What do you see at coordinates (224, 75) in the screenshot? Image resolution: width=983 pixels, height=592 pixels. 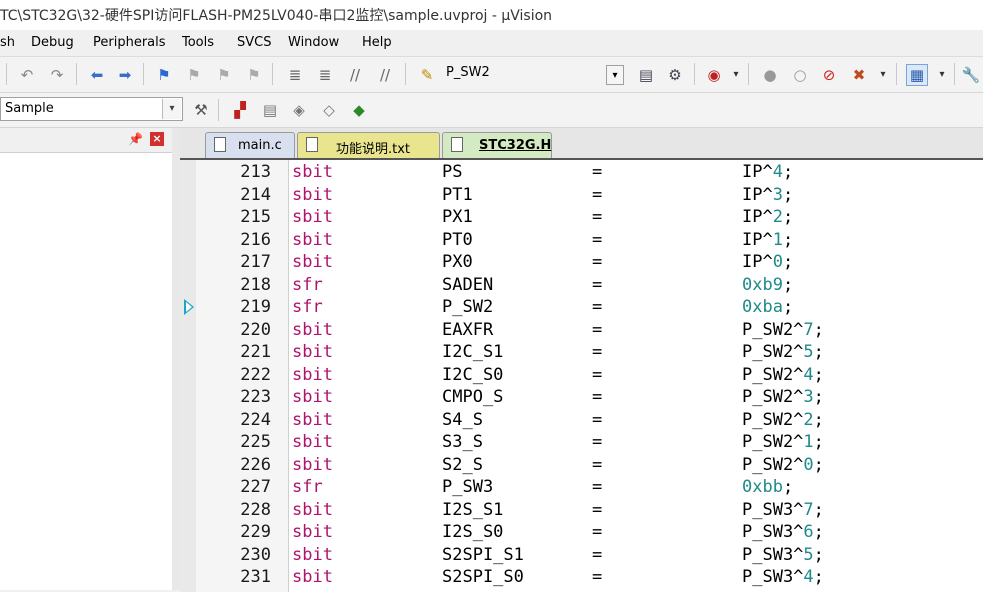 I see `bookmark-next-icon: ⚑` at bounding box center [224, 75].